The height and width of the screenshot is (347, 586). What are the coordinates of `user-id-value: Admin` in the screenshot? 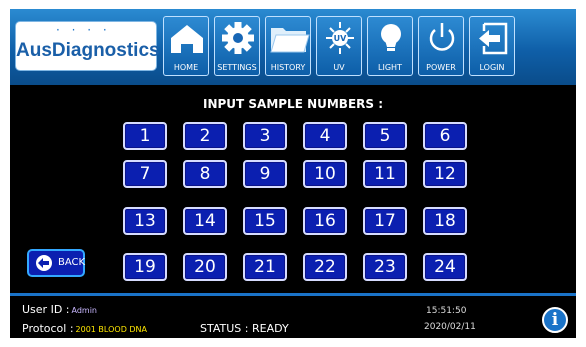 It's located at (84, 310).